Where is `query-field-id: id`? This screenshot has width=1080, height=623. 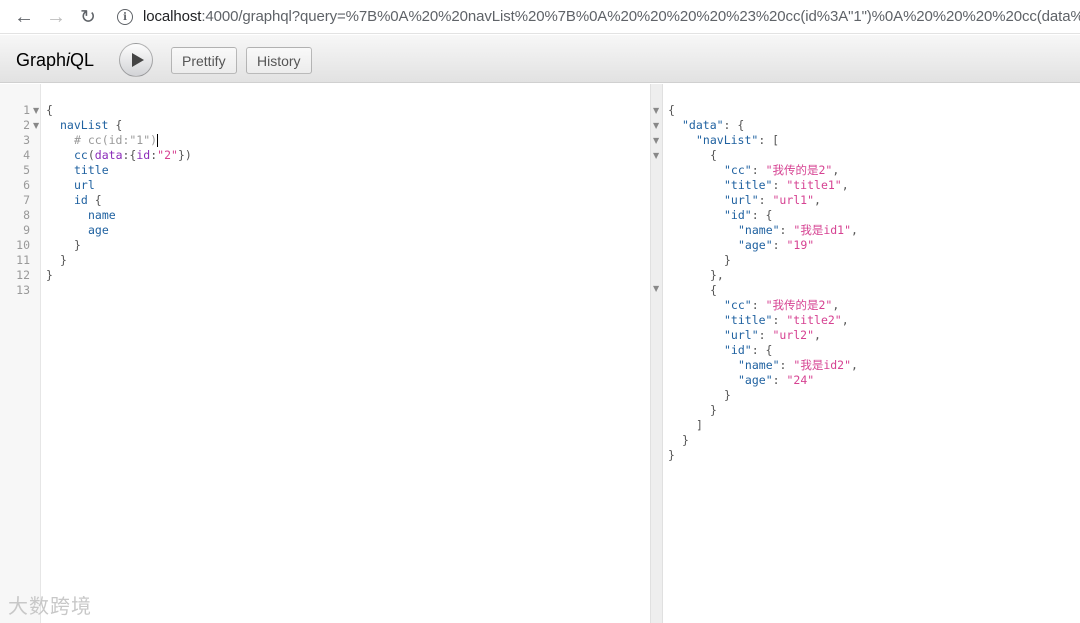 query-field-id: id is located at coordinates (81, 200).